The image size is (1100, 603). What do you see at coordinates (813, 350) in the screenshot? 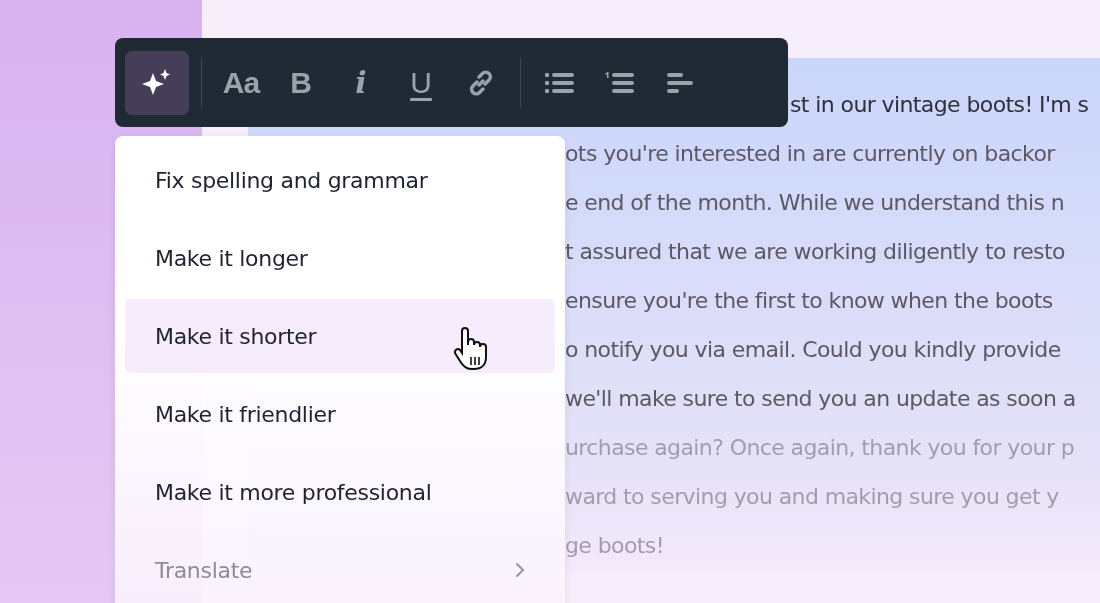
I see `text-line: o notify you via email. Could you kindly provide` at bounding box center [813, 350].